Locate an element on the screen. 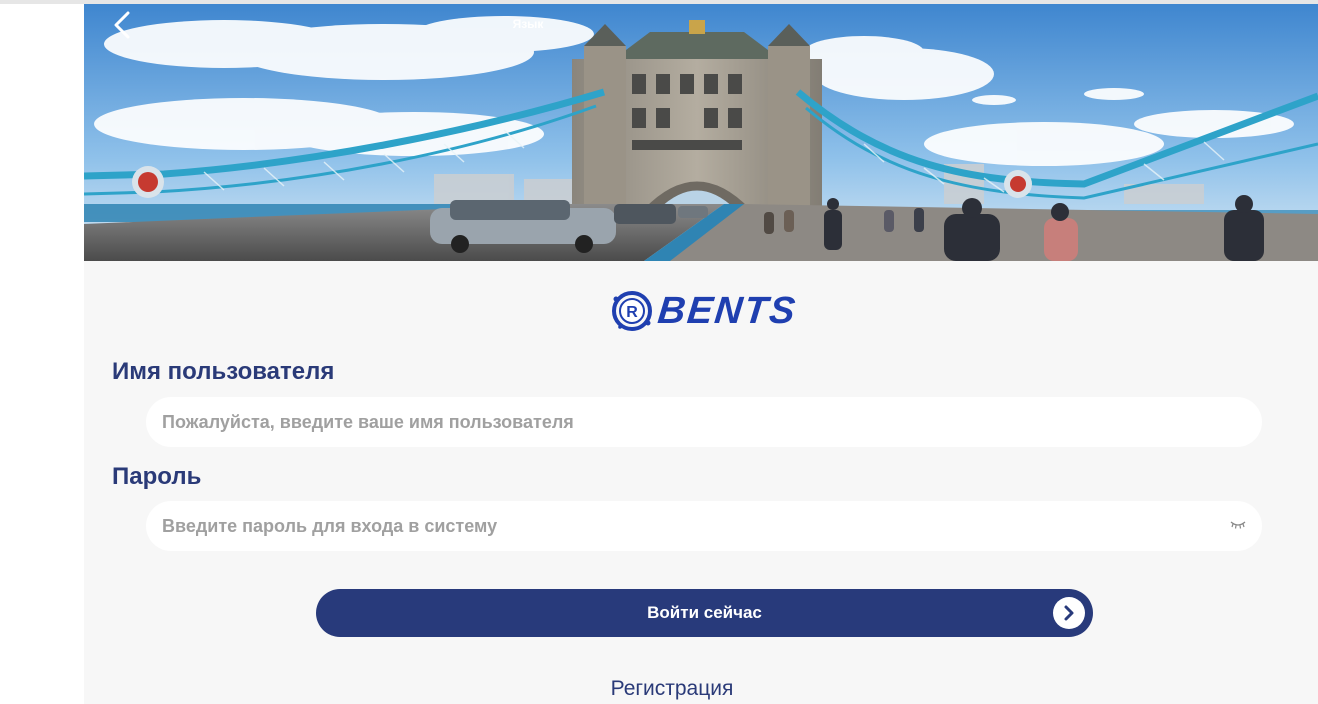  chevron-left-icon is located at coordinates (122, 25).